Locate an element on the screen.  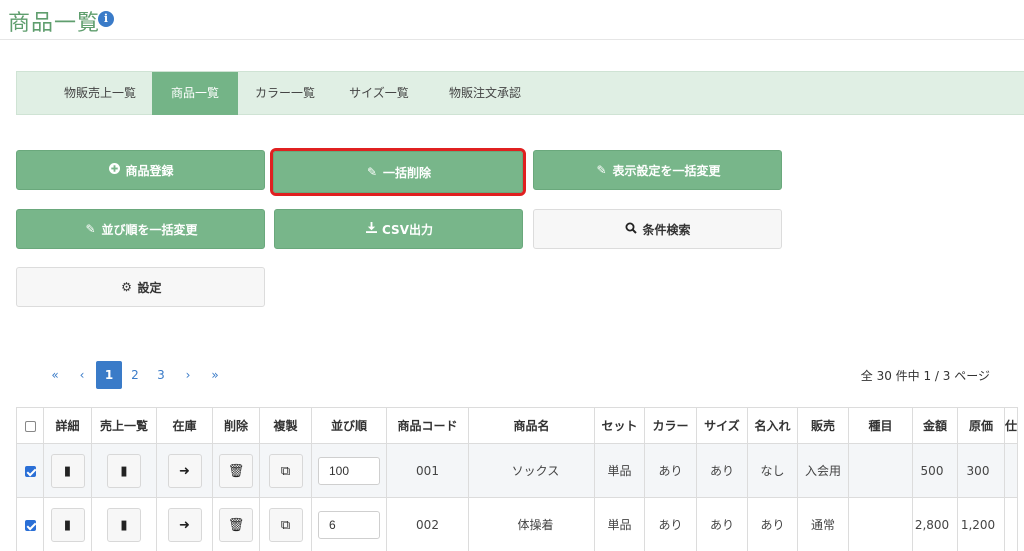
page-header: 商品一覧 i is located at coordinates (512, 20).